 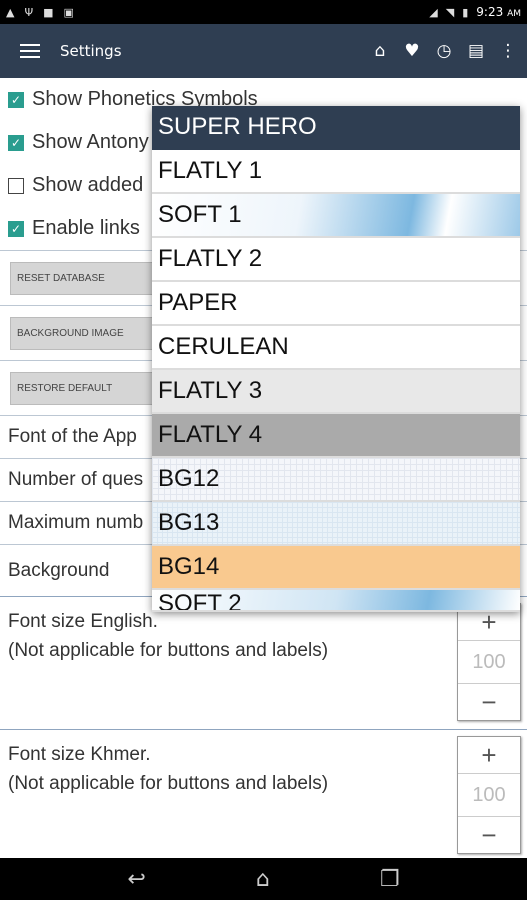 What do you see at coordinates (168, 783) in the screenshot?
I see `font-size-khmer-note: (Not applicable for buttons and labels)` at bounding box center [168, 783].